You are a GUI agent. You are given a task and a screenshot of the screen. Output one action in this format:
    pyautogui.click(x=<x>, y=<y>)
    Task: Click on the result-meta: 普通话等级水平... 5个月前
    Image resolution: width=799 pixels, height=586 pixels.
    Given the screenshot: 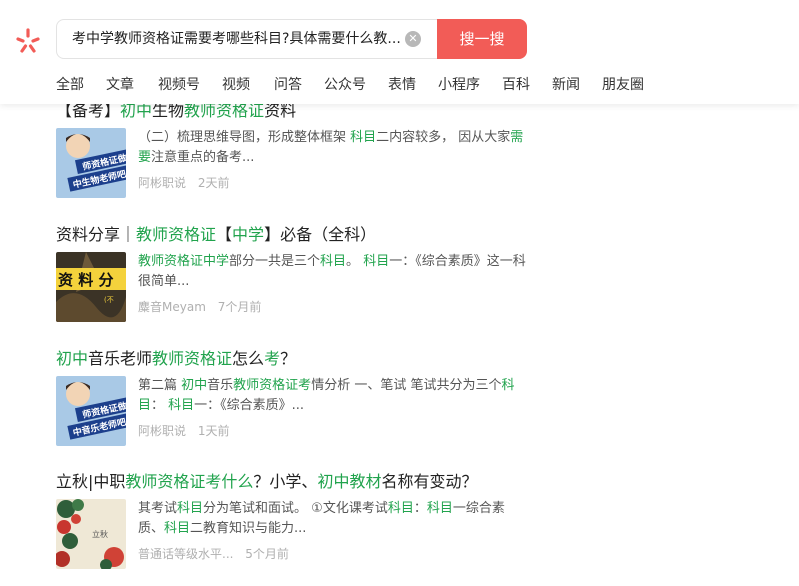 What is the action you would take?
    pyautogui.click(x=213, y=553)
    